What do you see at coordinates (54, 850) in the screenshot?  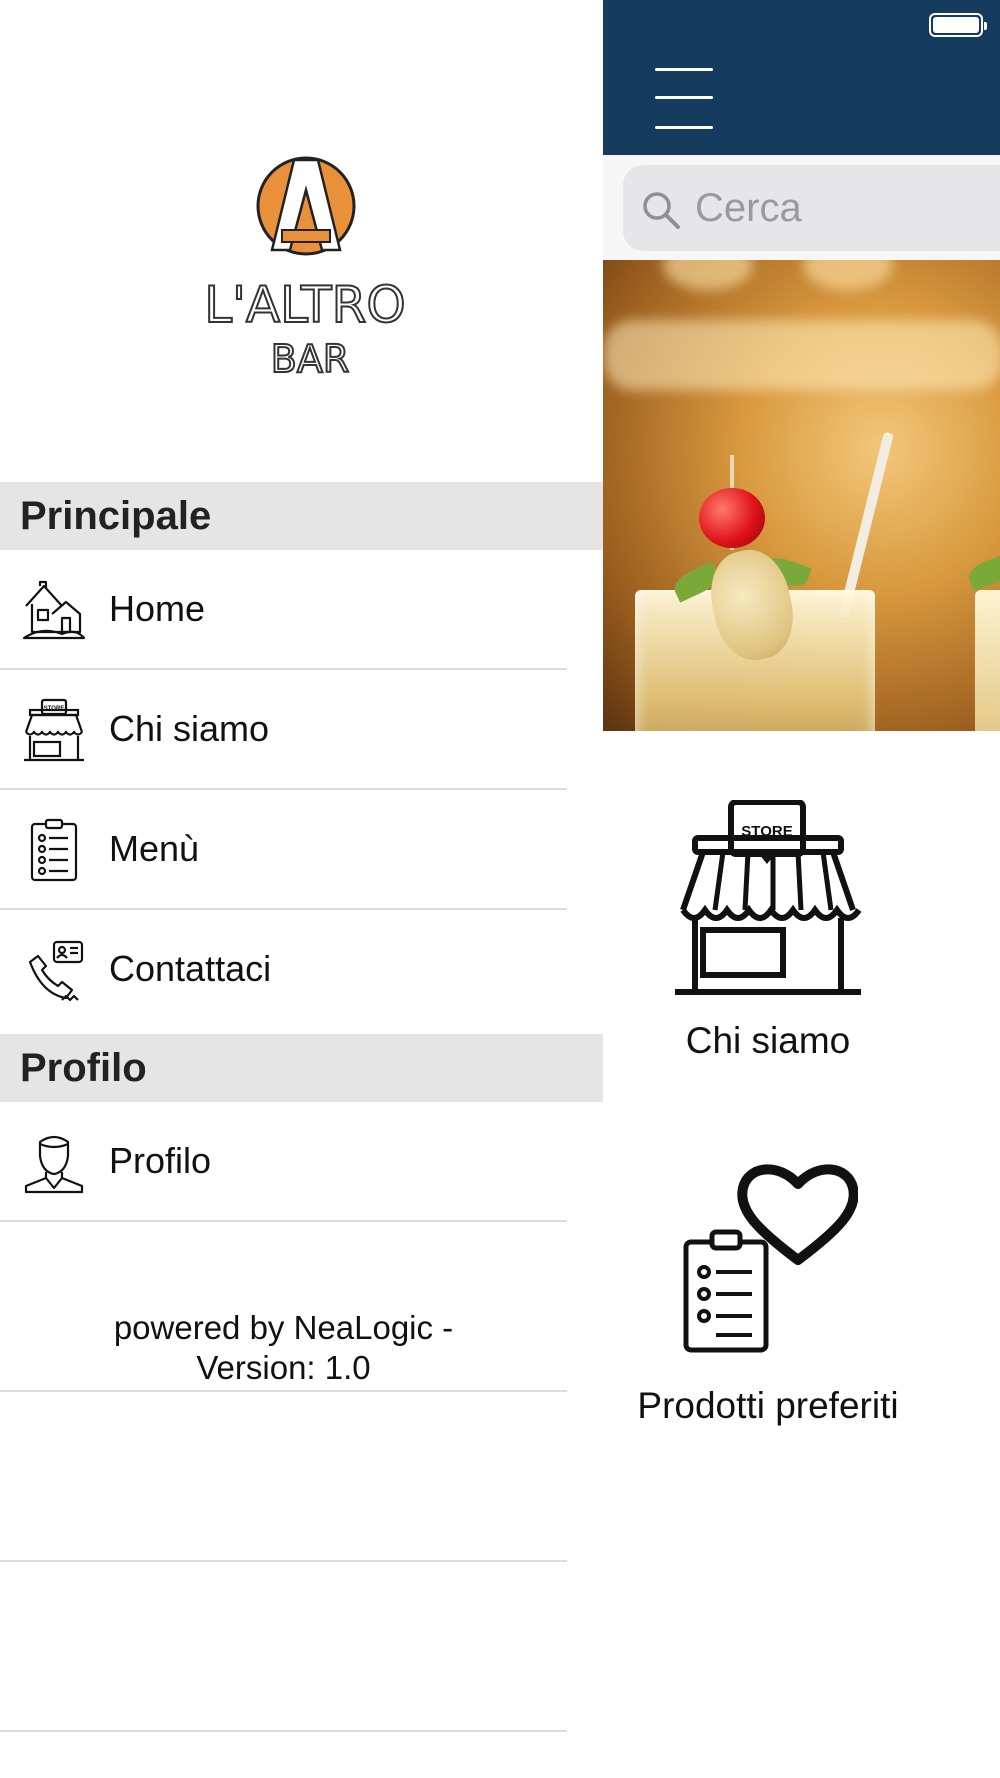 I see `clipboard-list-icon` at bounding box center [54, 850].